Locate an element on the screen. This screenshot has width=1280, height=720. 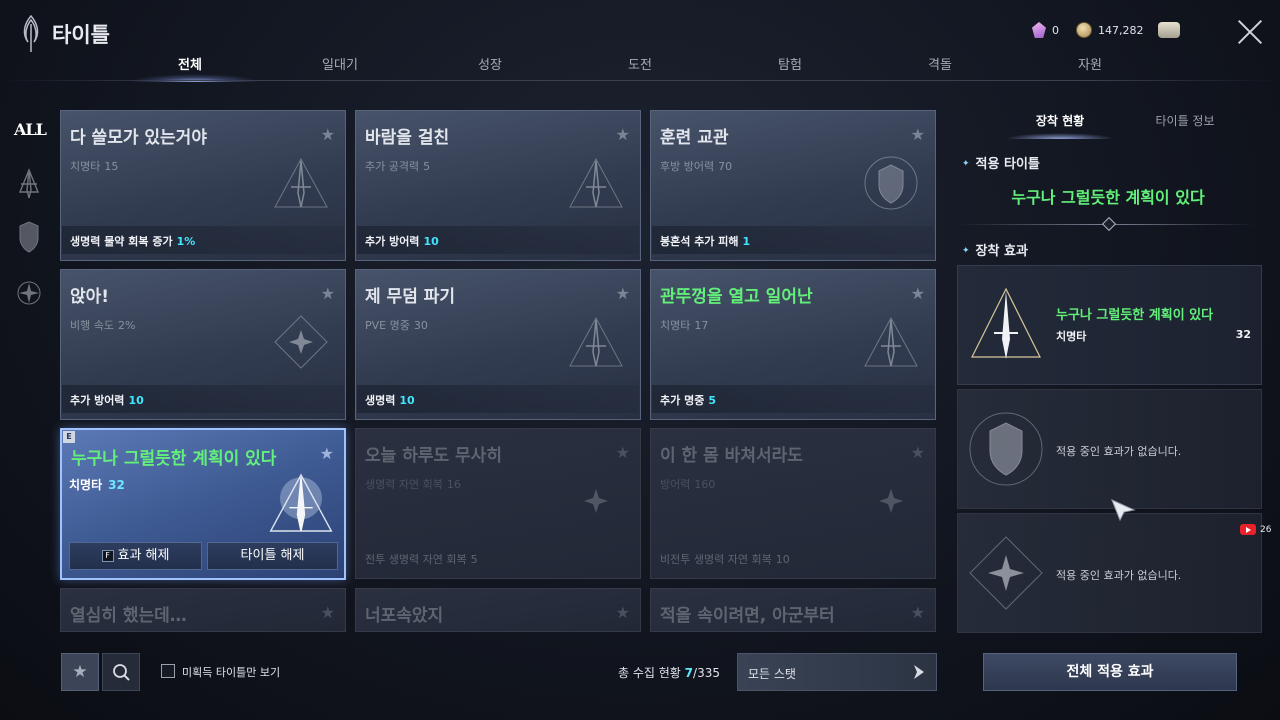
gem-currency: 0 is located at coordinates (1045, 30).